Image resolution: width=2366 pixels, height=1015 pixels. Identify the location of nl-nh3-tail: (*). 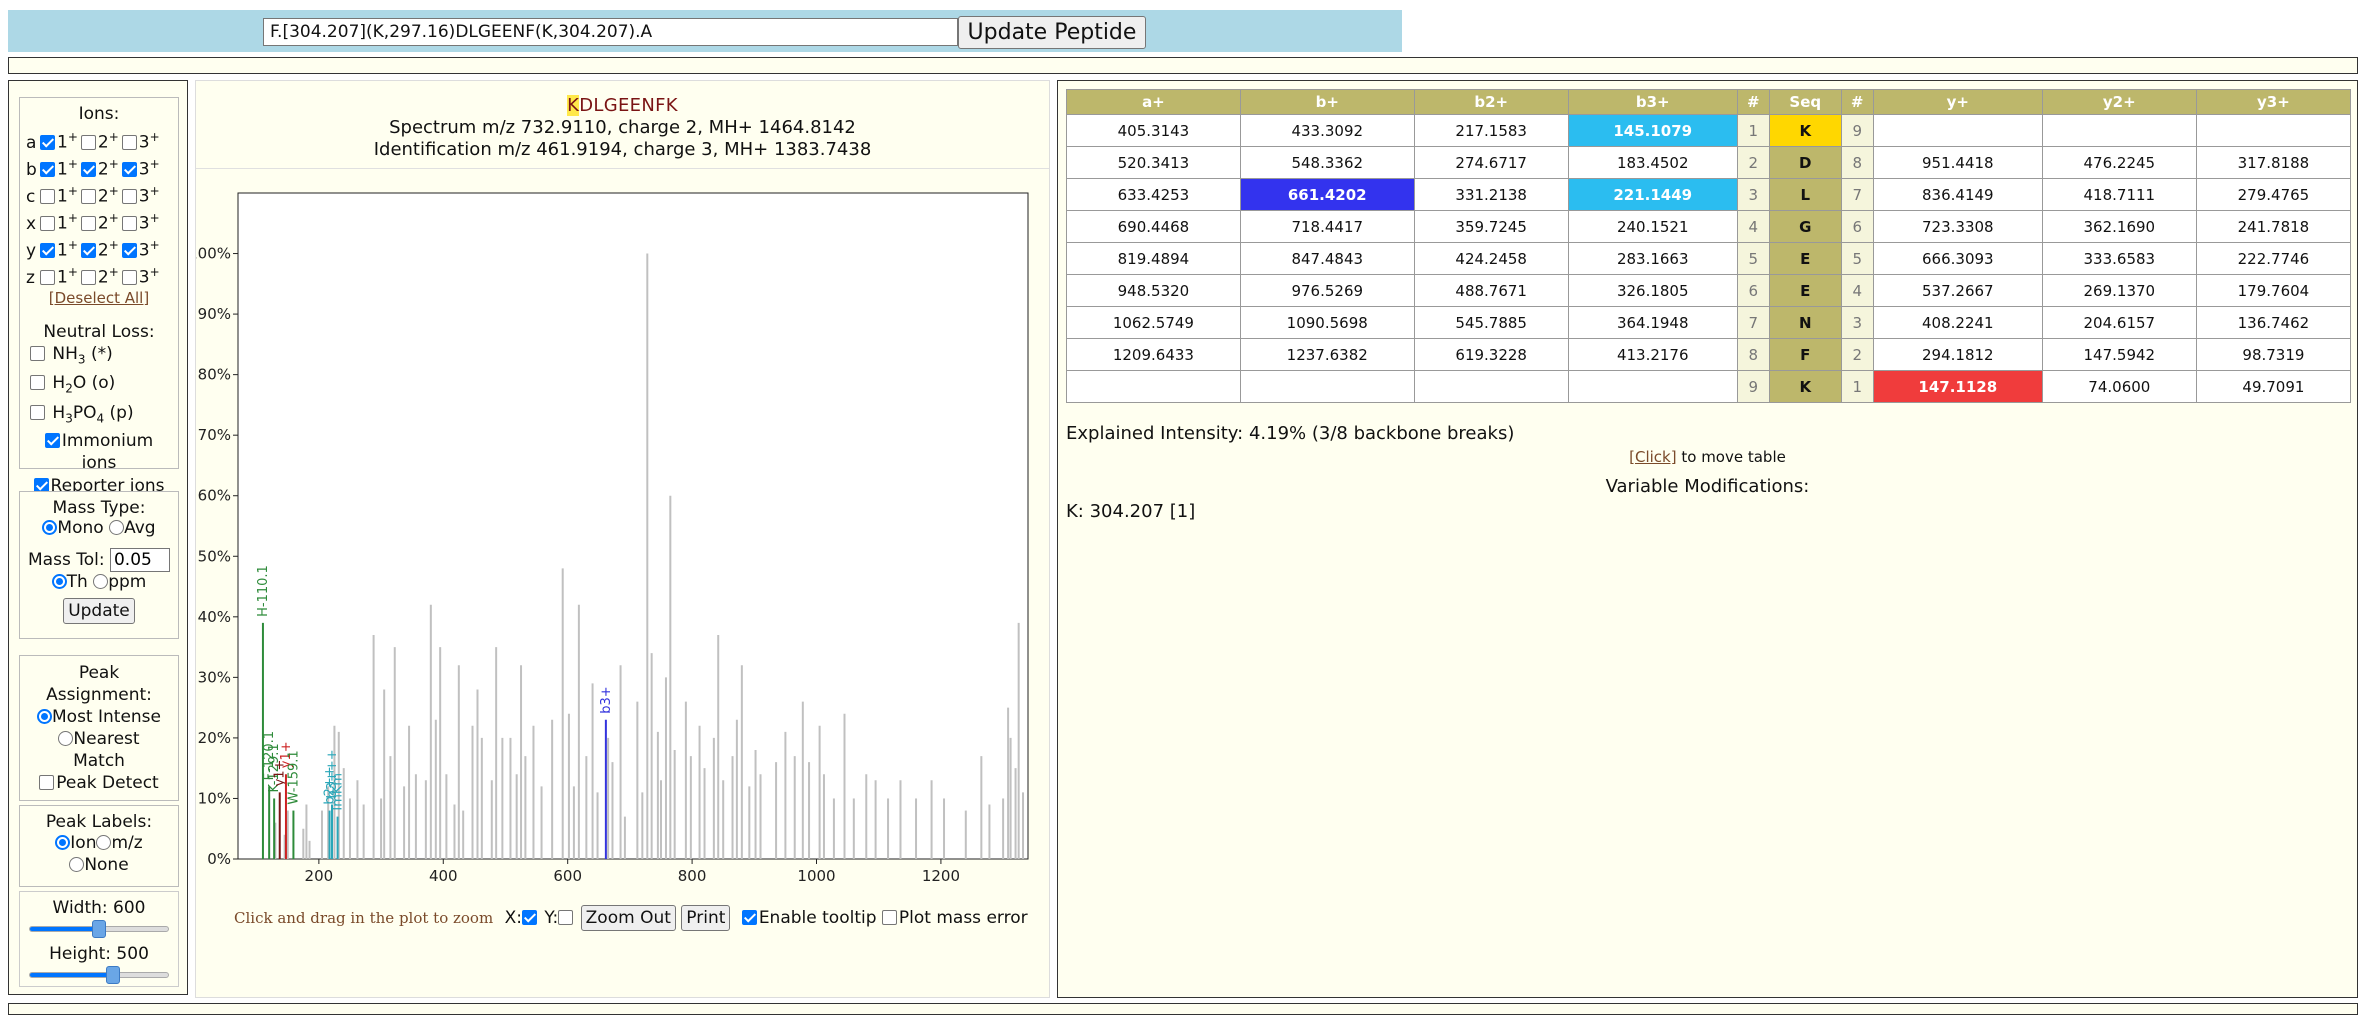
(99, 354).